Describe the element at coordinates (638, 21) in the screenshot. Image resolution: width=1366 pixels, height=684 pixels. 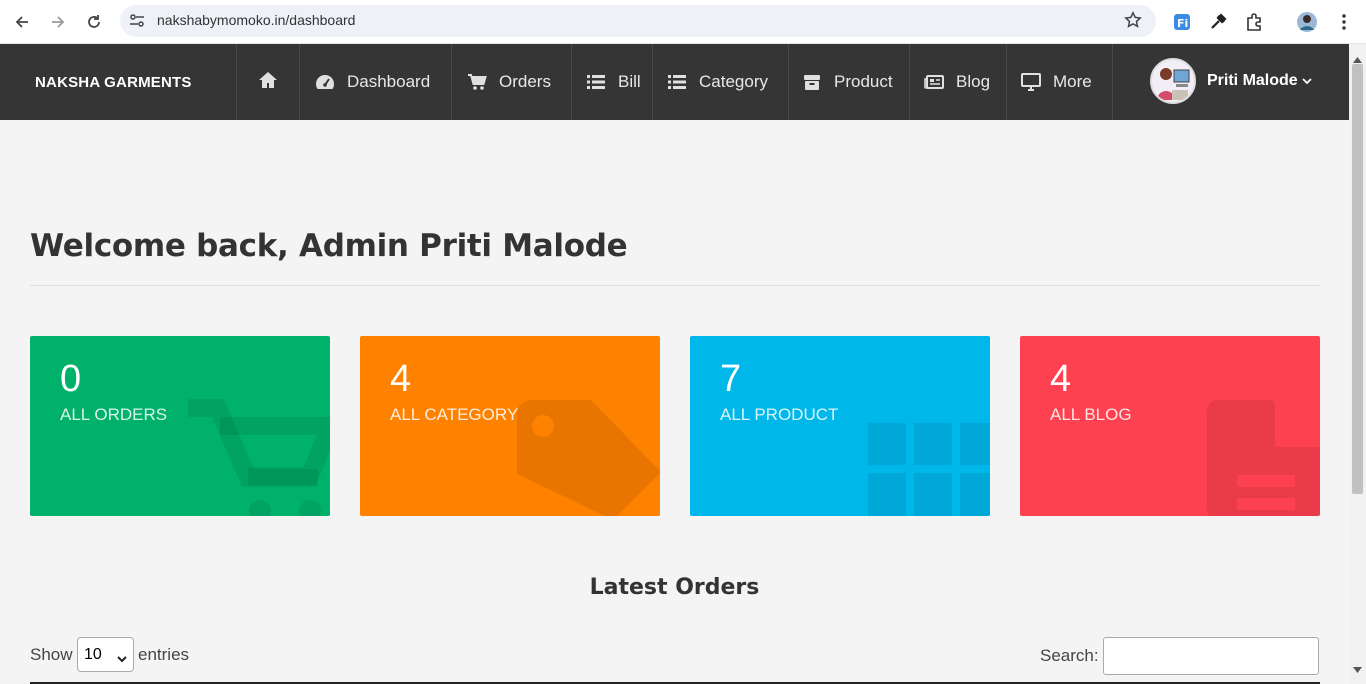
I see `address-bar: nakshabymomoko.in/dashboard` at that location.